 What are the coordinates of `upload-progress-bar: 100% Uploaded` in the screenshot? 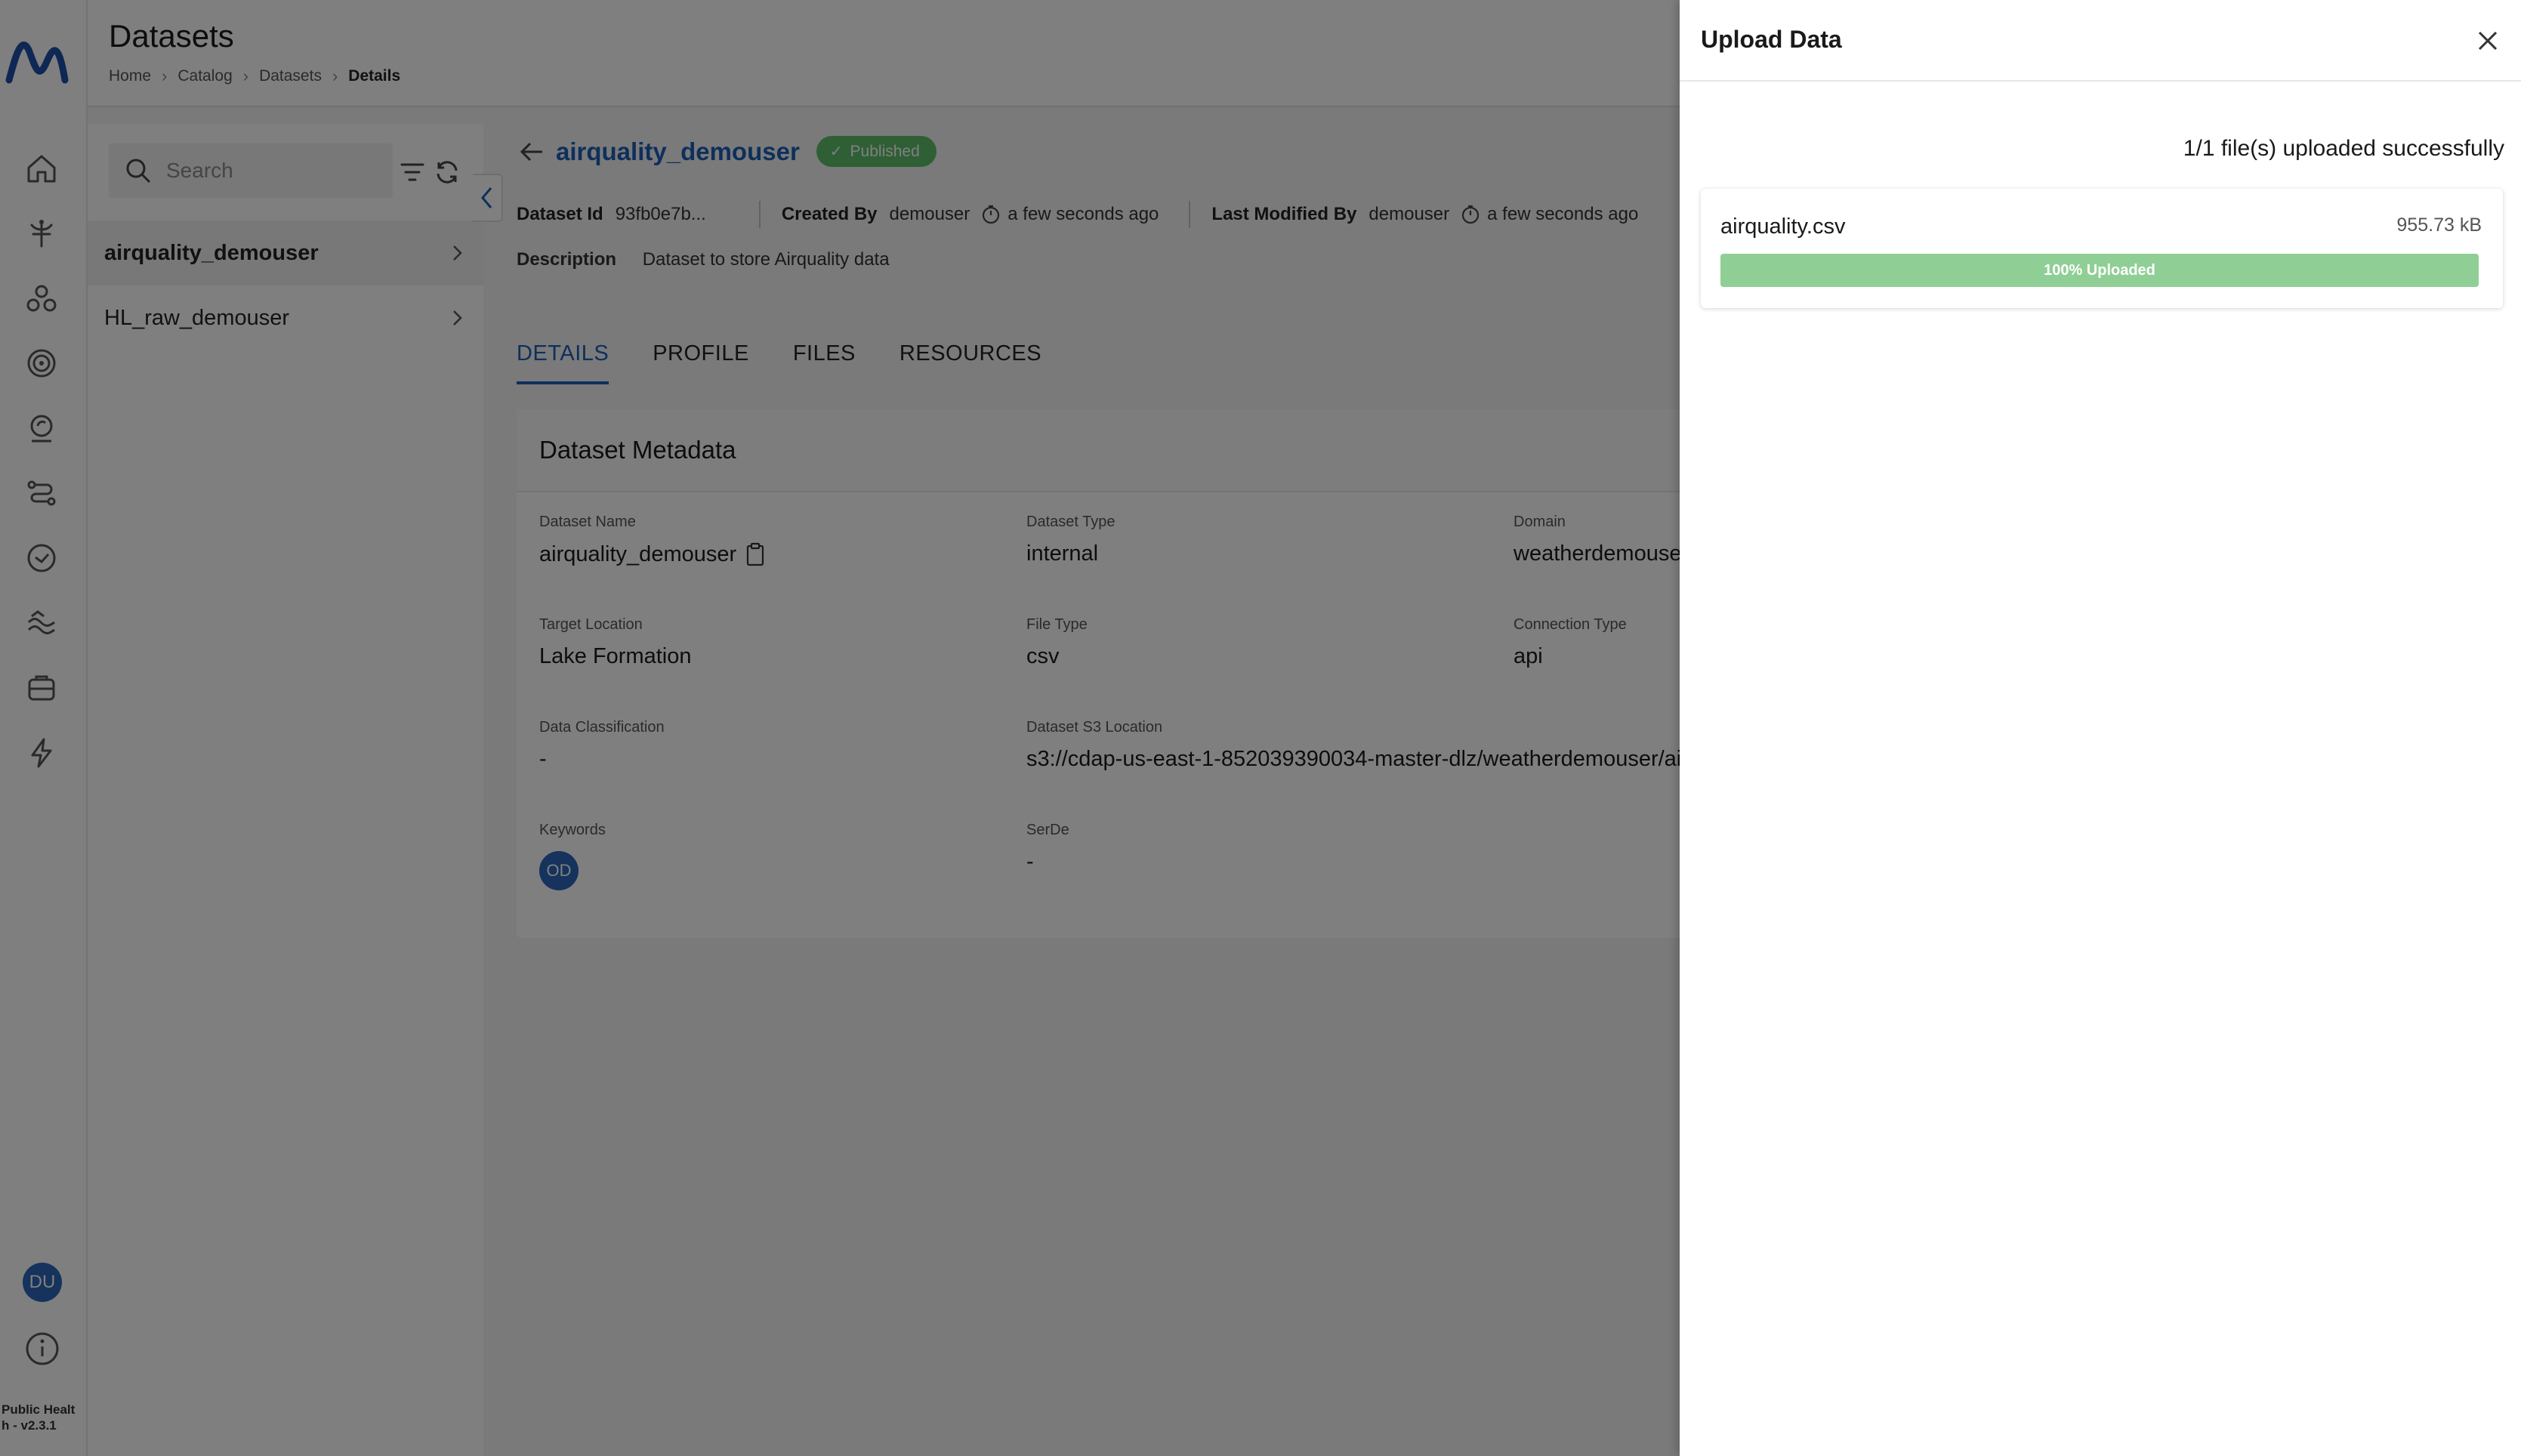 It's located at (2099, 270).